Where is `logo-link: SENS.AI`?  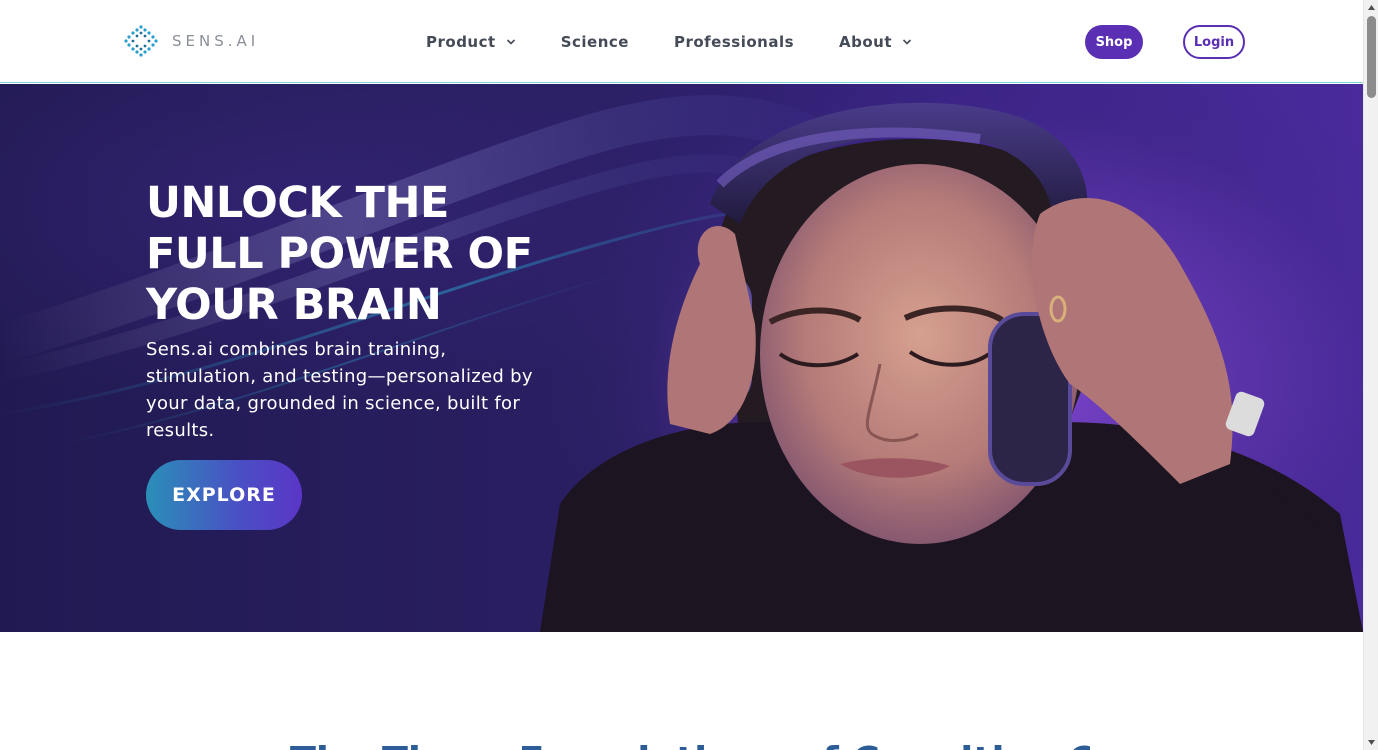 logo-link: SENS.AI is located at coordinates (190, 41).